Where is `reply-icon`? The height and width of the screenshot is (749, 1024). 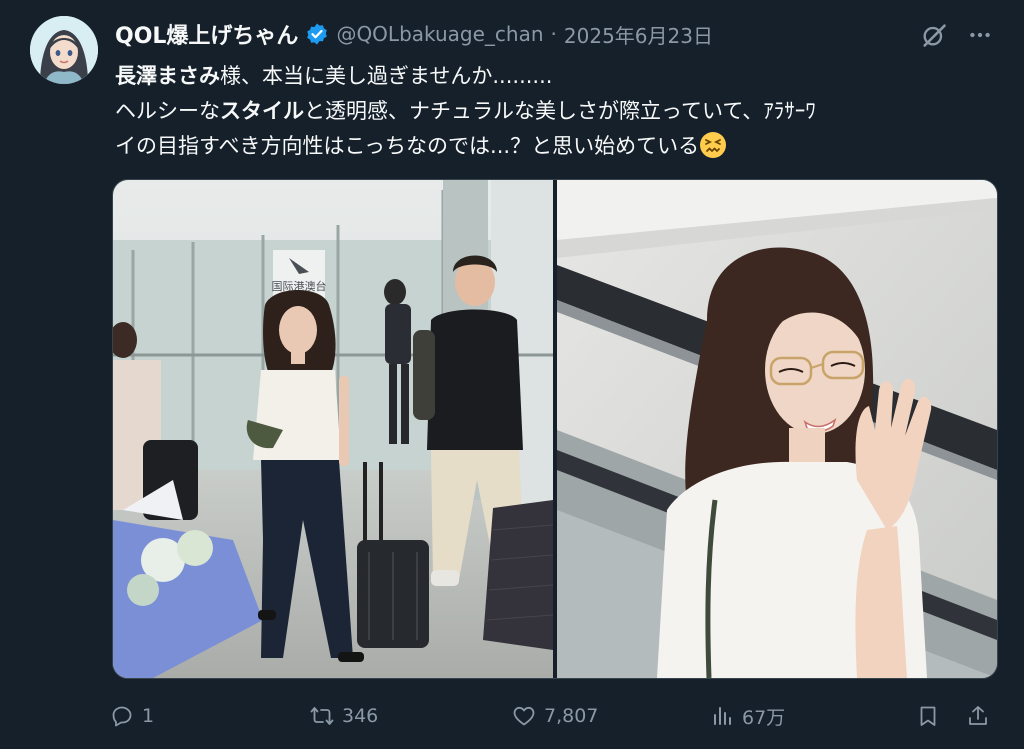
reply-icon is located at coordinates (122, 716).